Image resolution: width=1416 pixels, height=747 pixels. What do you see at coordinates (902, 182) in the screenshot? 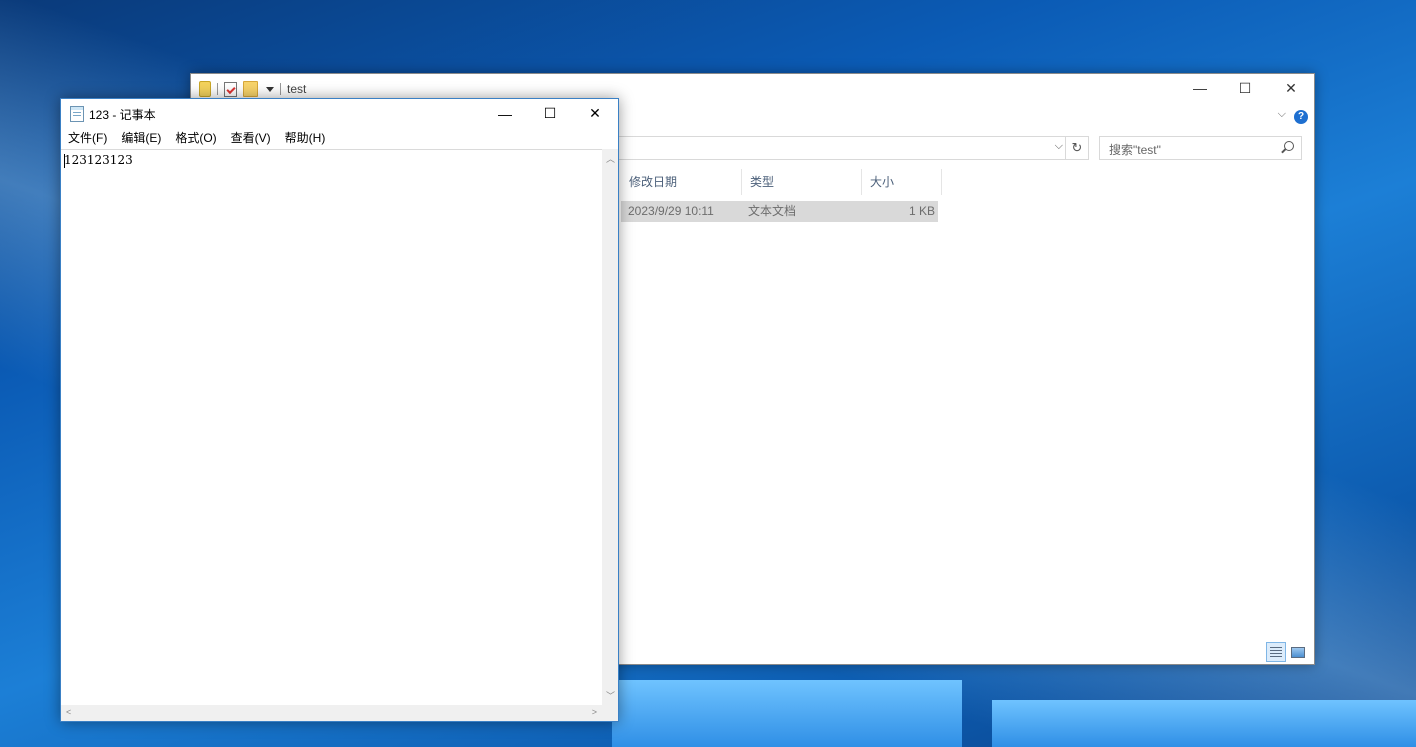
I see `column-size: 大小` at bounding box center [902, 182].